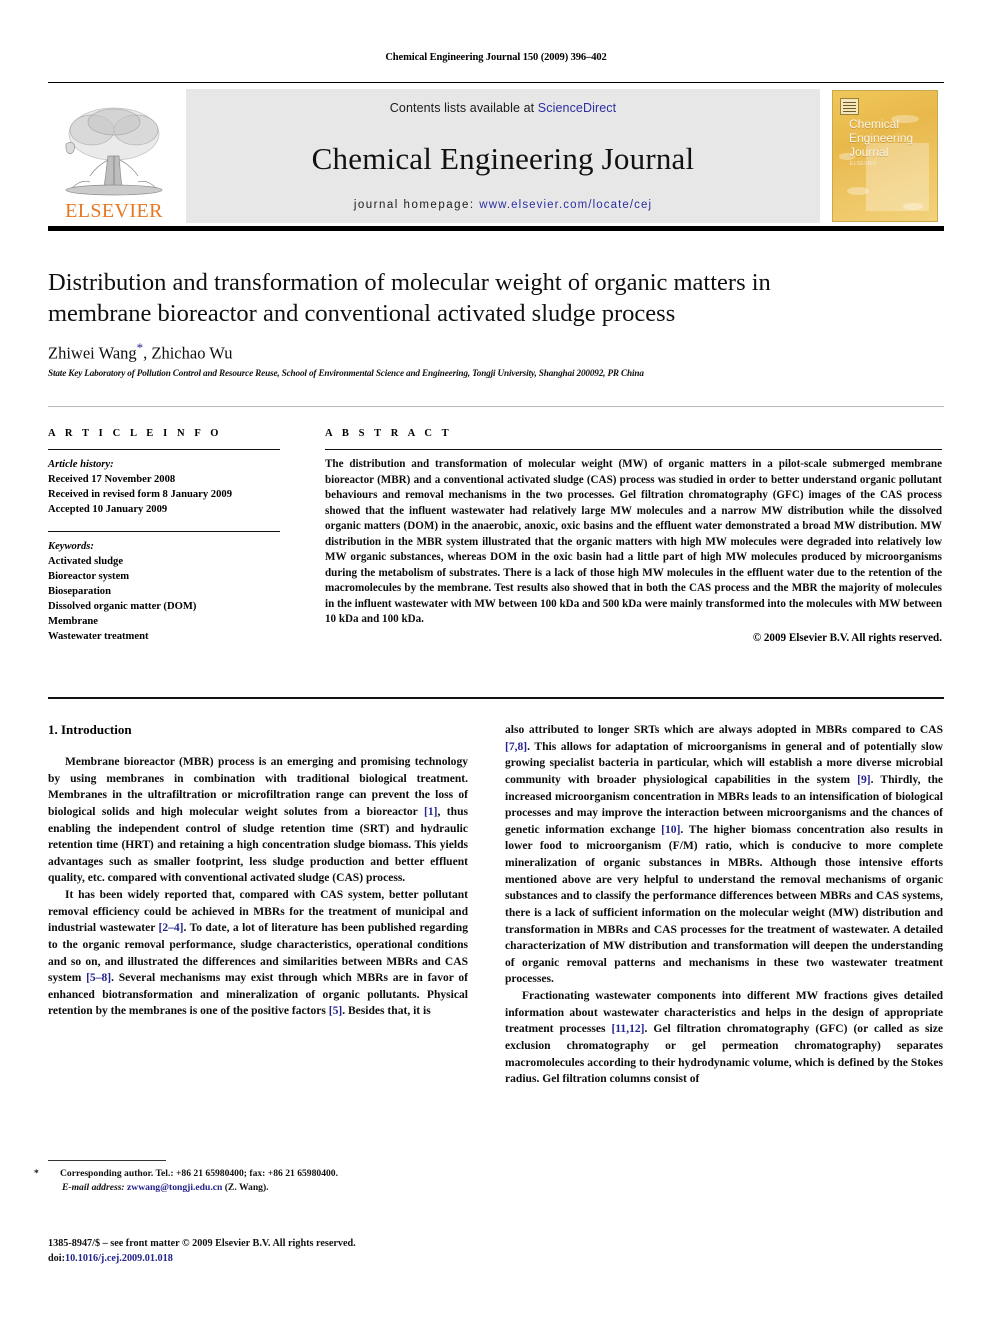  I want to click on citation-reference: [2–4], so click(171, 928).